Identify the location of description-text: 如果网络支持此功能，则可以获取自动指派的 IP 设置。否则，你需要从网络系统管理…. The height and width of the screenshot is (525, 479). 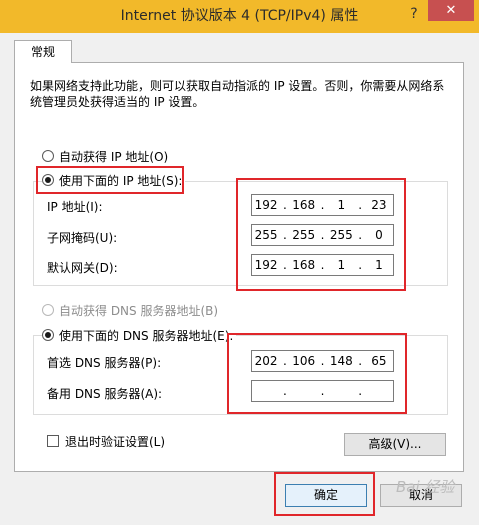
(237, 94).